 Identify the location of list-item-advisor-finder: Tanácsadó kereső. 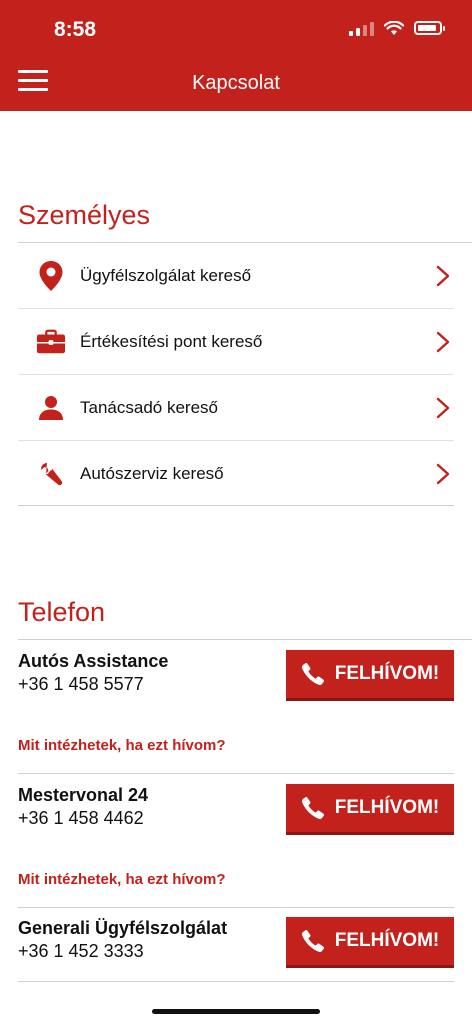
(236, 407).